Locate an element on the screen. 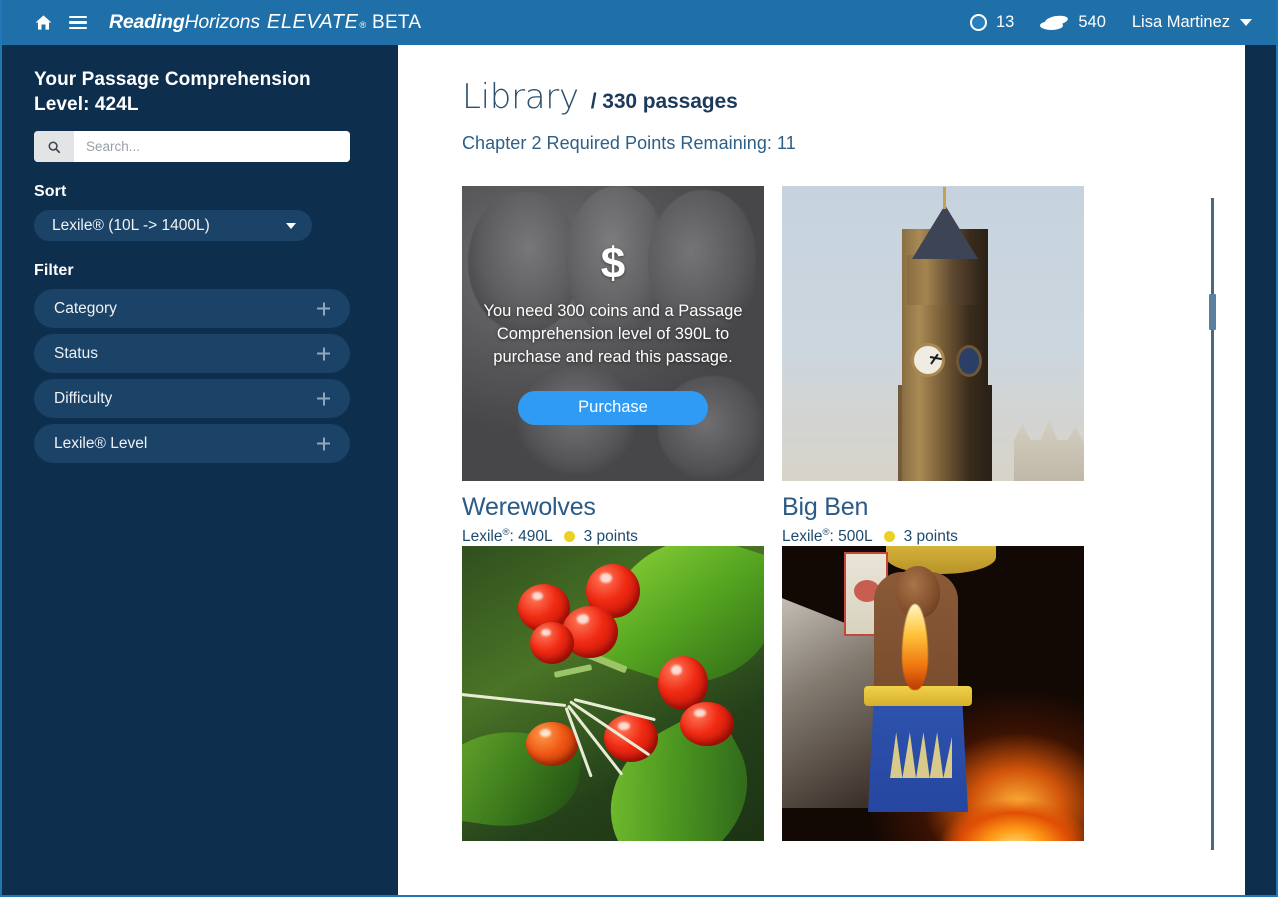 The height and width of the screenshot is (897, 1278). filter-difficulty: Difficulty is located at coordinates (192, 399).